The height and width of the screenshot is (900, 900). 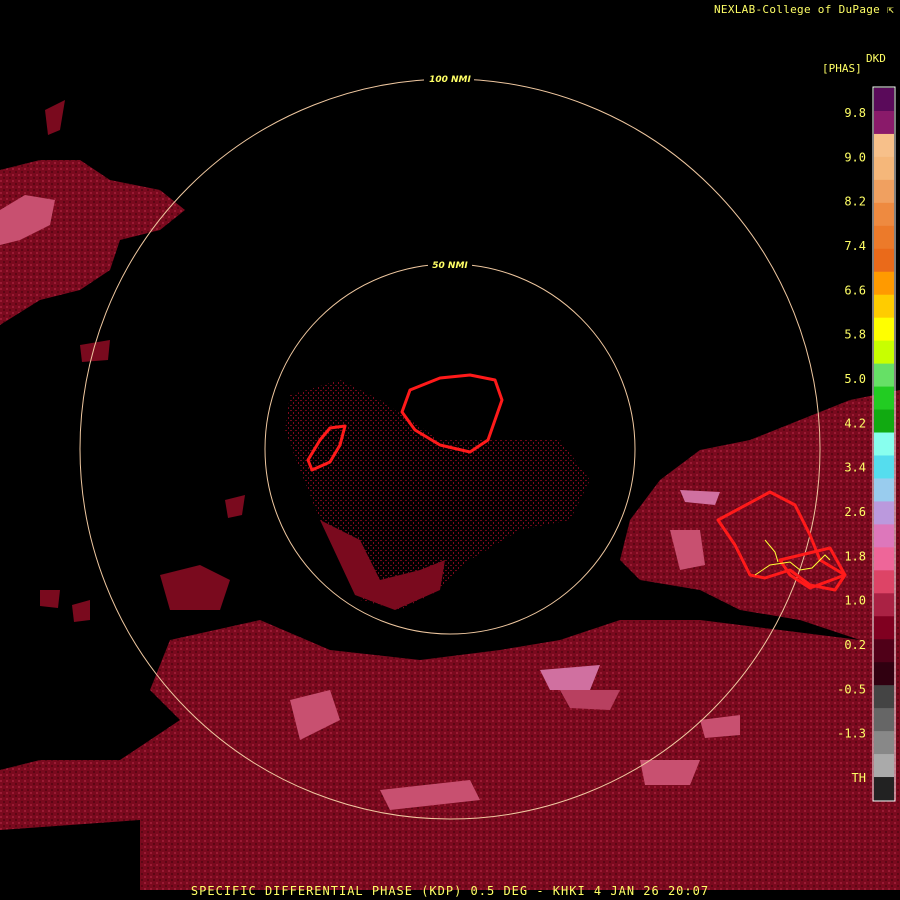 What do you see at coordinates (859, 778) in the screenshot?
I see `legend-tick-label: TH` at bounding box center [859, 778].